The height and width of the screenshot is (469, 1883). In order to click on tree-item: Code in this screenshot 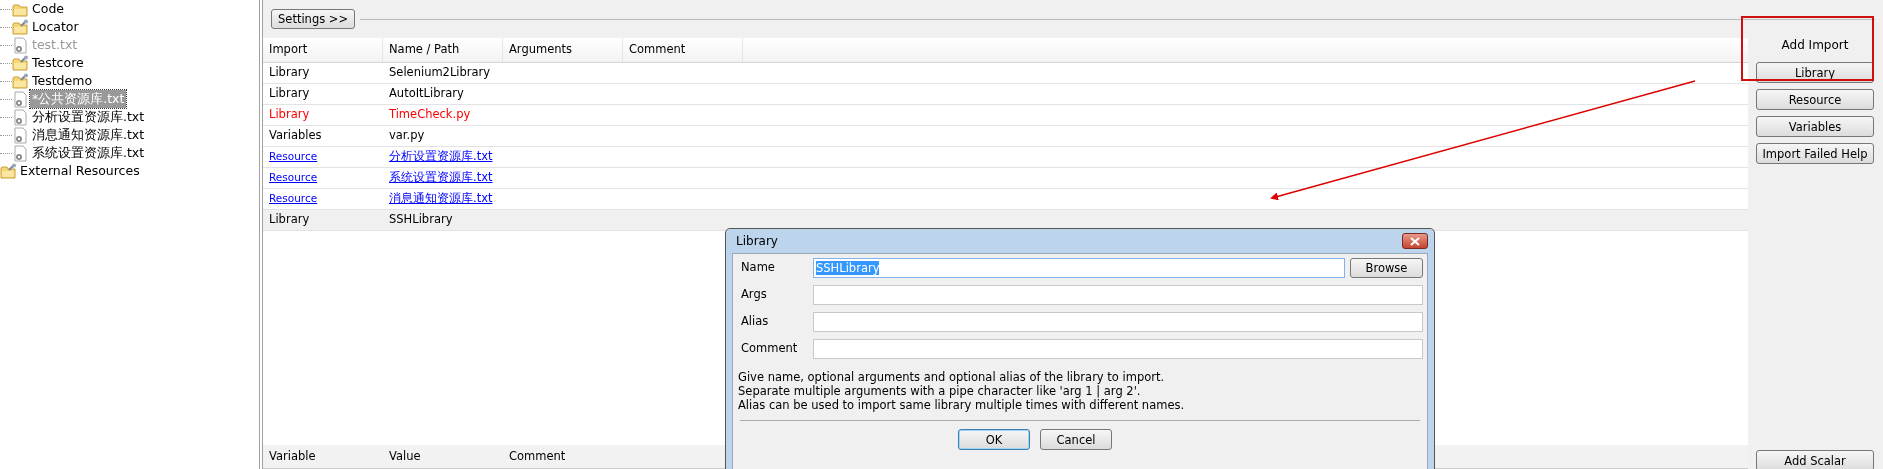, I will do `click(48, 9)`.